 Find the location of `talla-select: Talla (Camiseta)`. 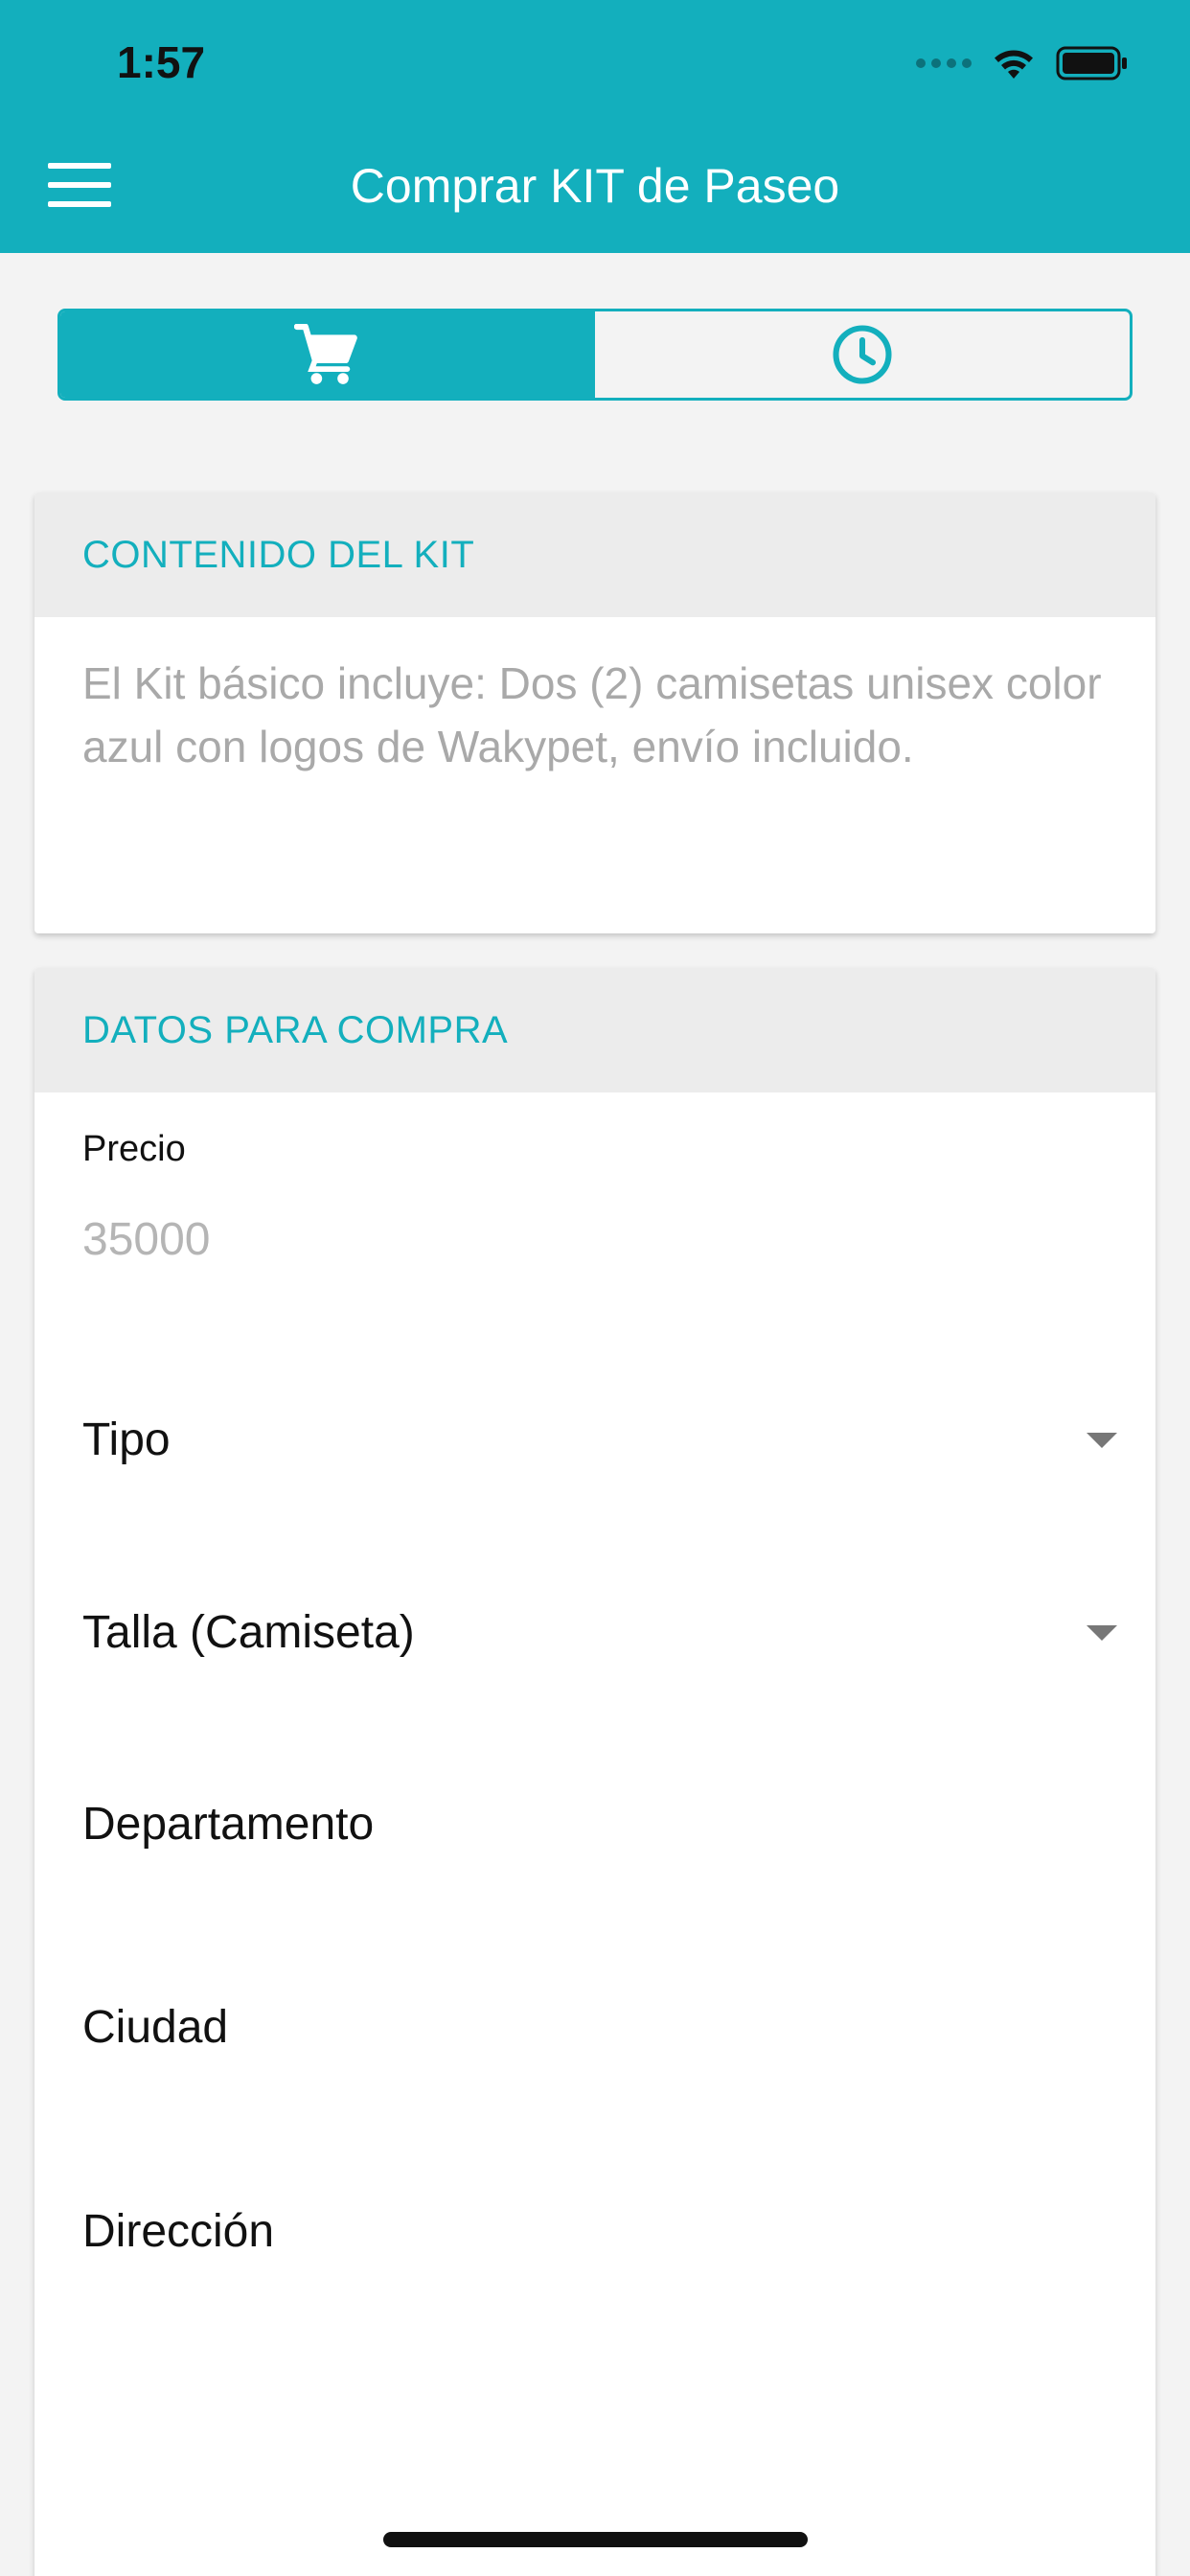

talla-select: Talla (Camiseta) is located at coordinates (595, 1630).